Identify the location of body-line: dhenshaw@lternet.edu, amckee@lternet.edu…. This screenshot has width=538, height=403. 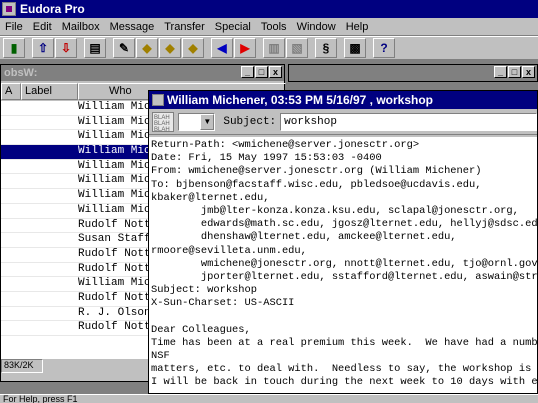
(304, 237).